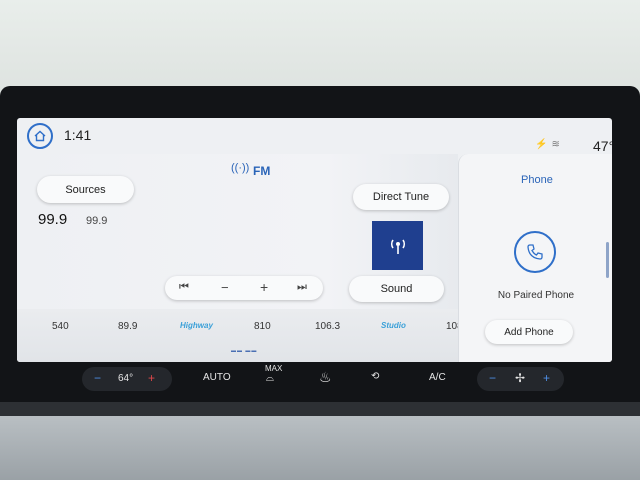 Image resolution: width=640 pixels, height=480 pixels. I want to click on phone-button, so click(535, 252).